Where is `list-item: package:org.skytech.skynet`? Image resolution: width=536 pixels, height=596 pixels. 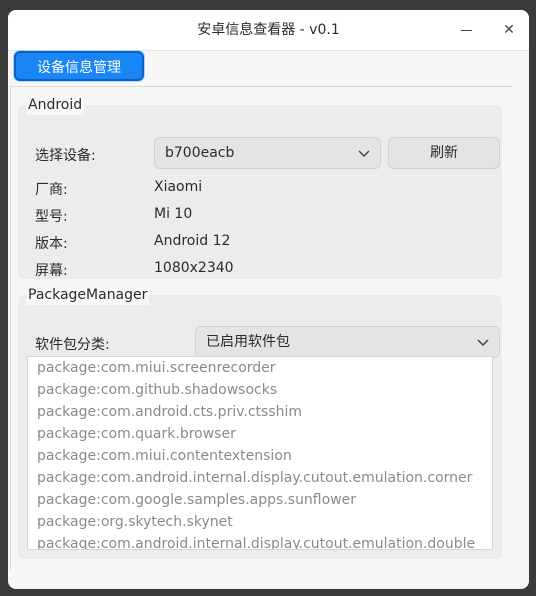 list-item: package:org.skytech.skynet is located at coordinates (260, 522).